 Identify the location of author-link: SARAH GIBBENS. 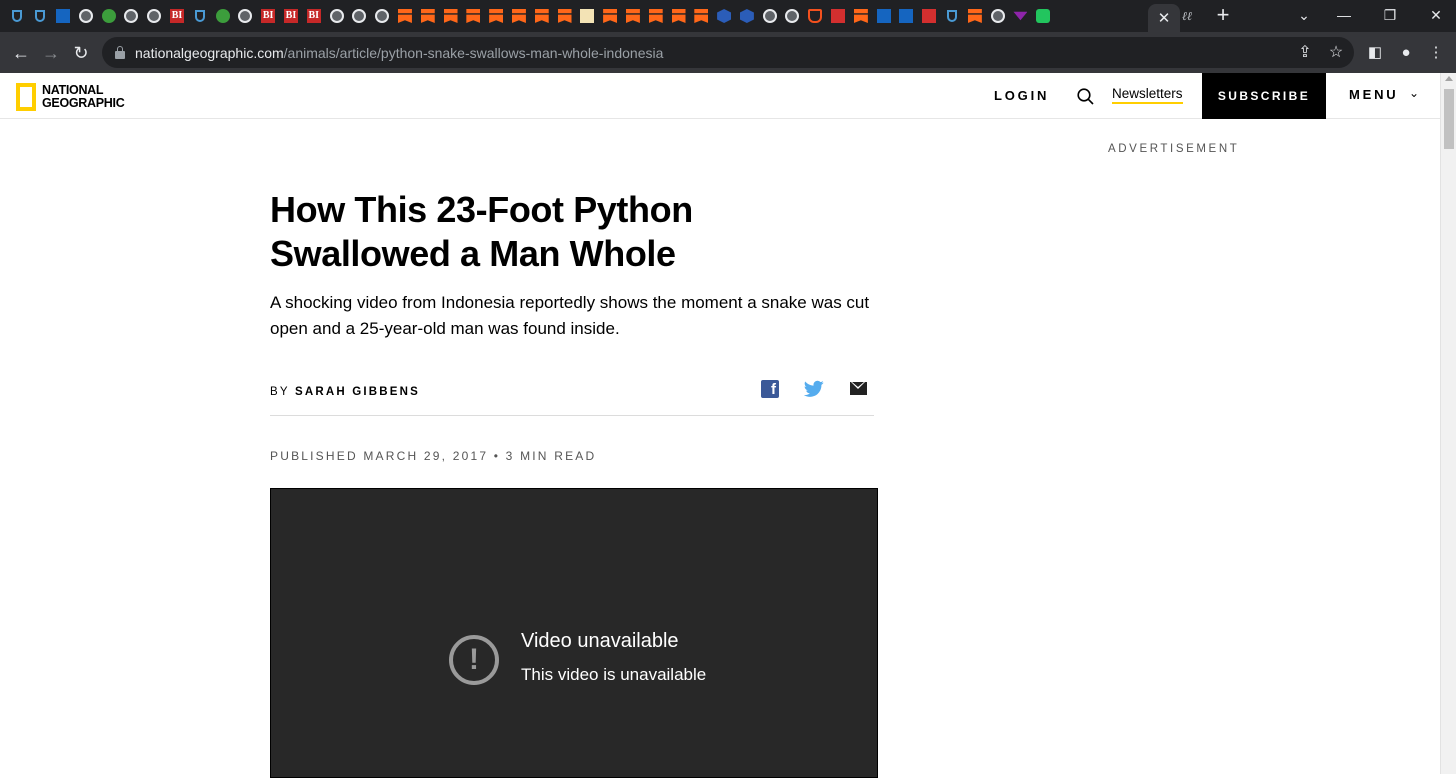
(357, 392).